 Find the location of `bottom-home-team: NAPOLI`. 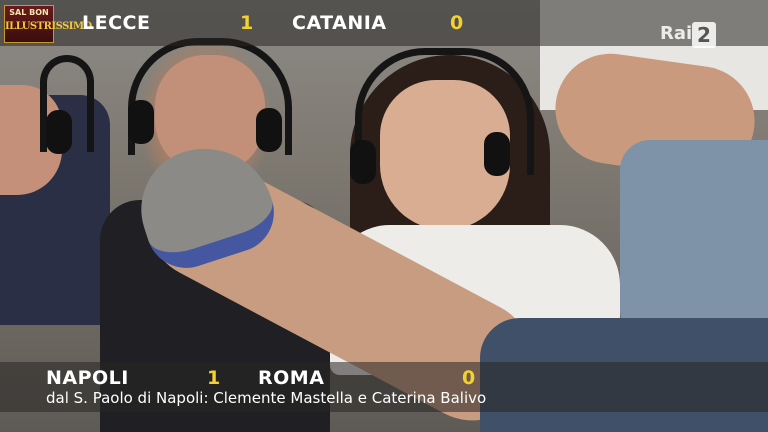

bottom-home-team: NAPOLI is located at coordinates (87, 378).